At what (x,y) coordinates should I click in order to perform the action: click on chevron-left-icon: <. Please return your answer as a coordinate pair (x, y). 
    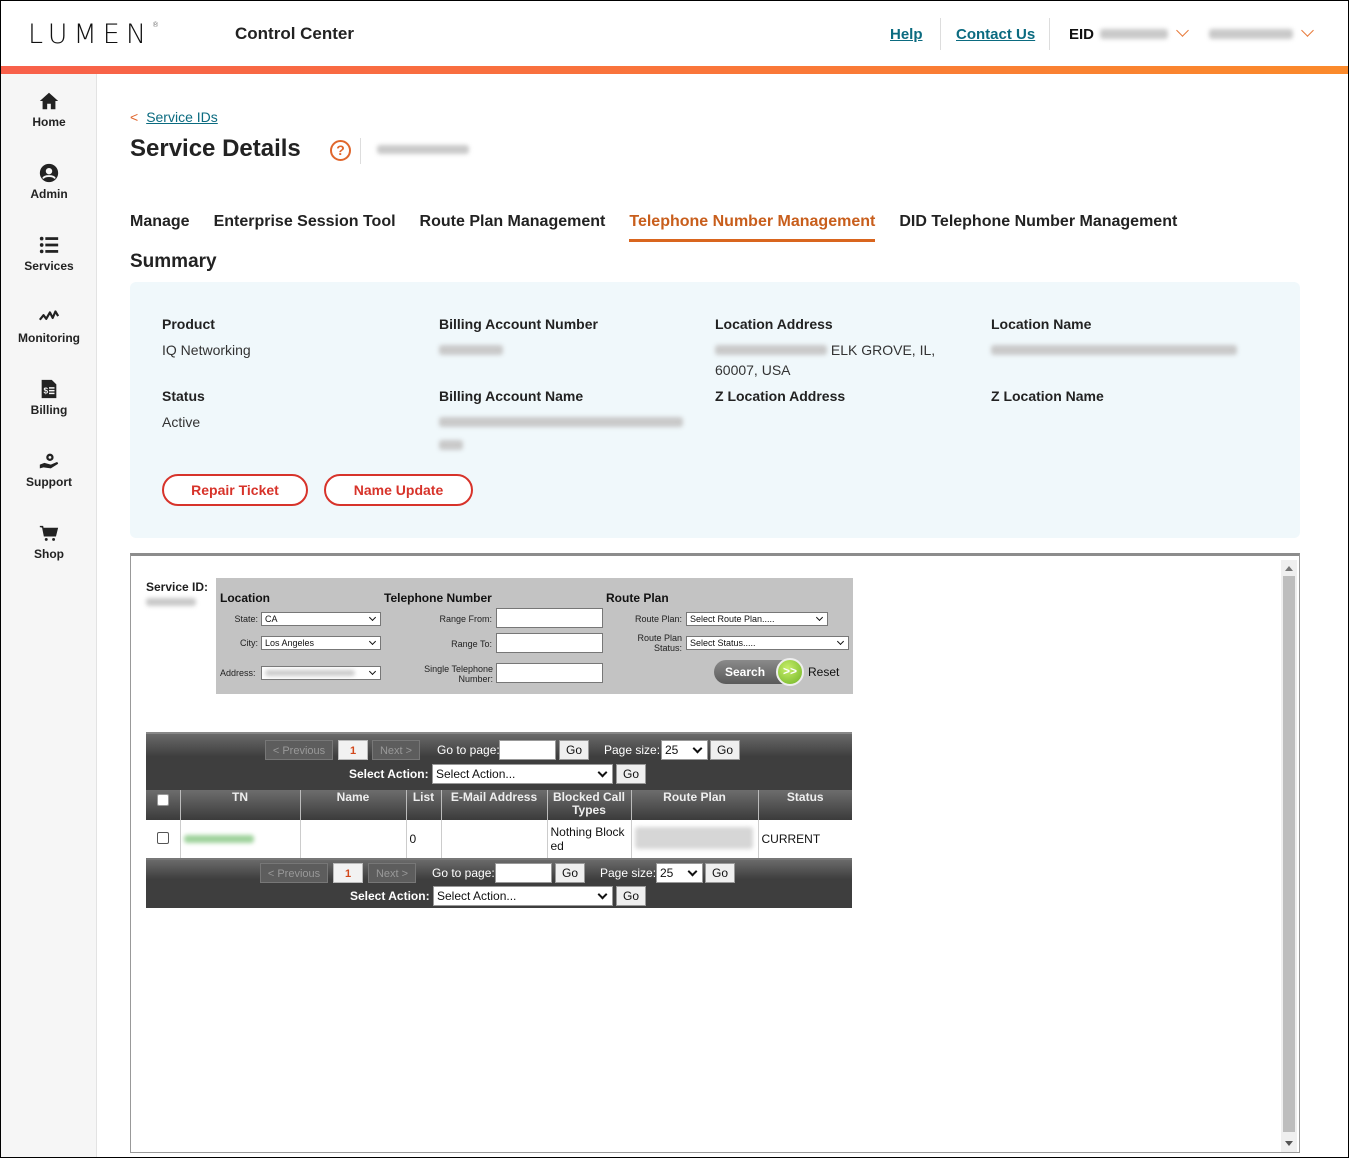
    Looking at the image, I should click on (134, 117).